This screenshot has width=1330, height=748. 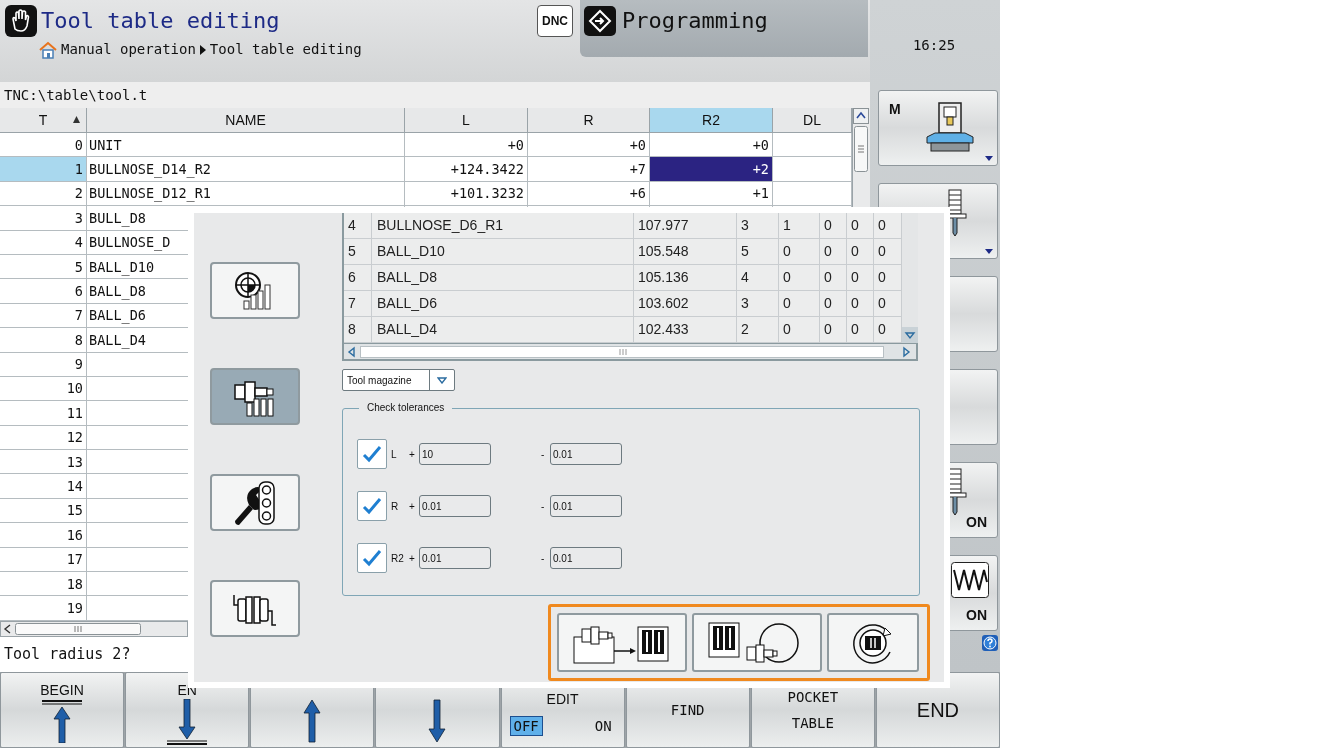 What do you see at coordinates (43, 462) in the screenshot?
I see `table-cell: 13` at bounding box center [43, 462].